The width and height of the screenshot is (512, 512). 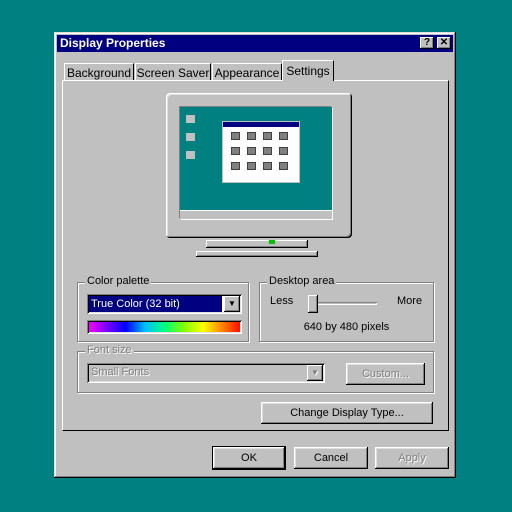 What do you see at coordinates (444, 43) in the screenshot?
I see `close-icon: ✕` at bounding box center [444, 43].